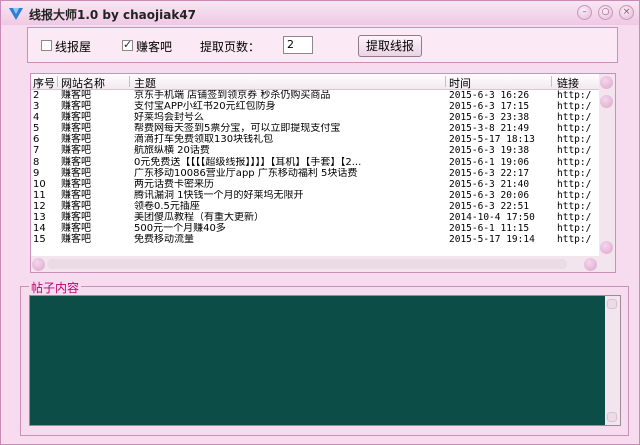 This screenshot has height=445, width=640. I want to click on fetch-button: 提取线报, so click(390, 46).